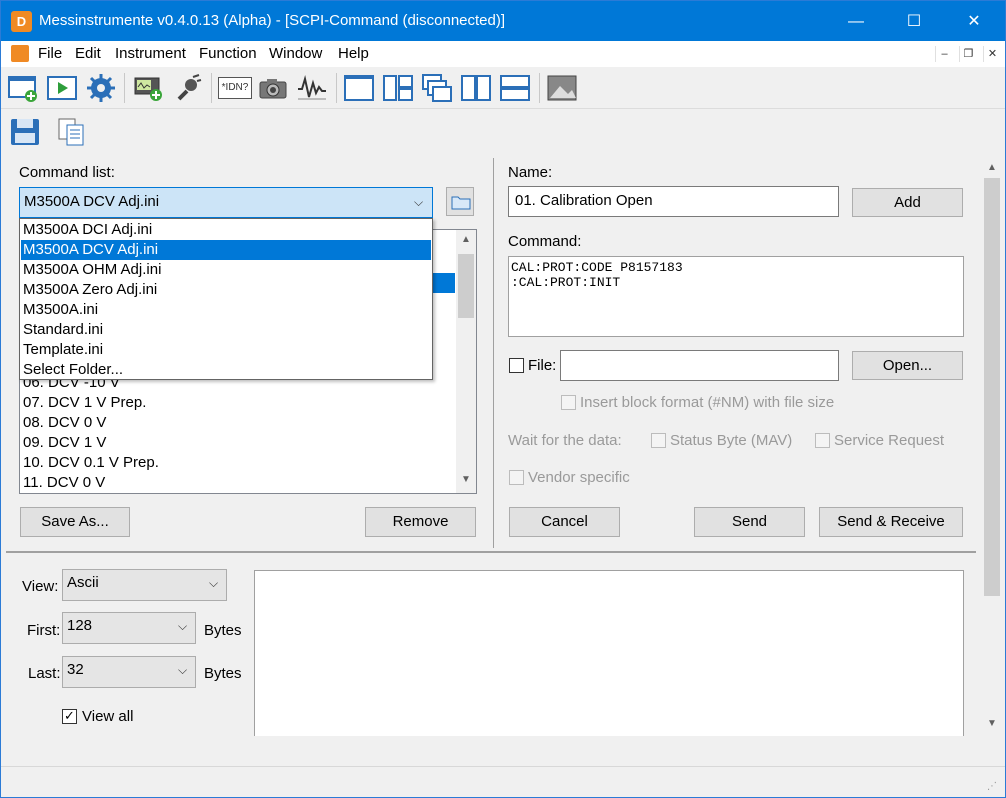 The width and height of the screenshot is (1006, 798). What do you see at coordinates (673, 201) in the screenshot?
I see `name-input: 01. Calibration Open` at bounding box center [673, 201].